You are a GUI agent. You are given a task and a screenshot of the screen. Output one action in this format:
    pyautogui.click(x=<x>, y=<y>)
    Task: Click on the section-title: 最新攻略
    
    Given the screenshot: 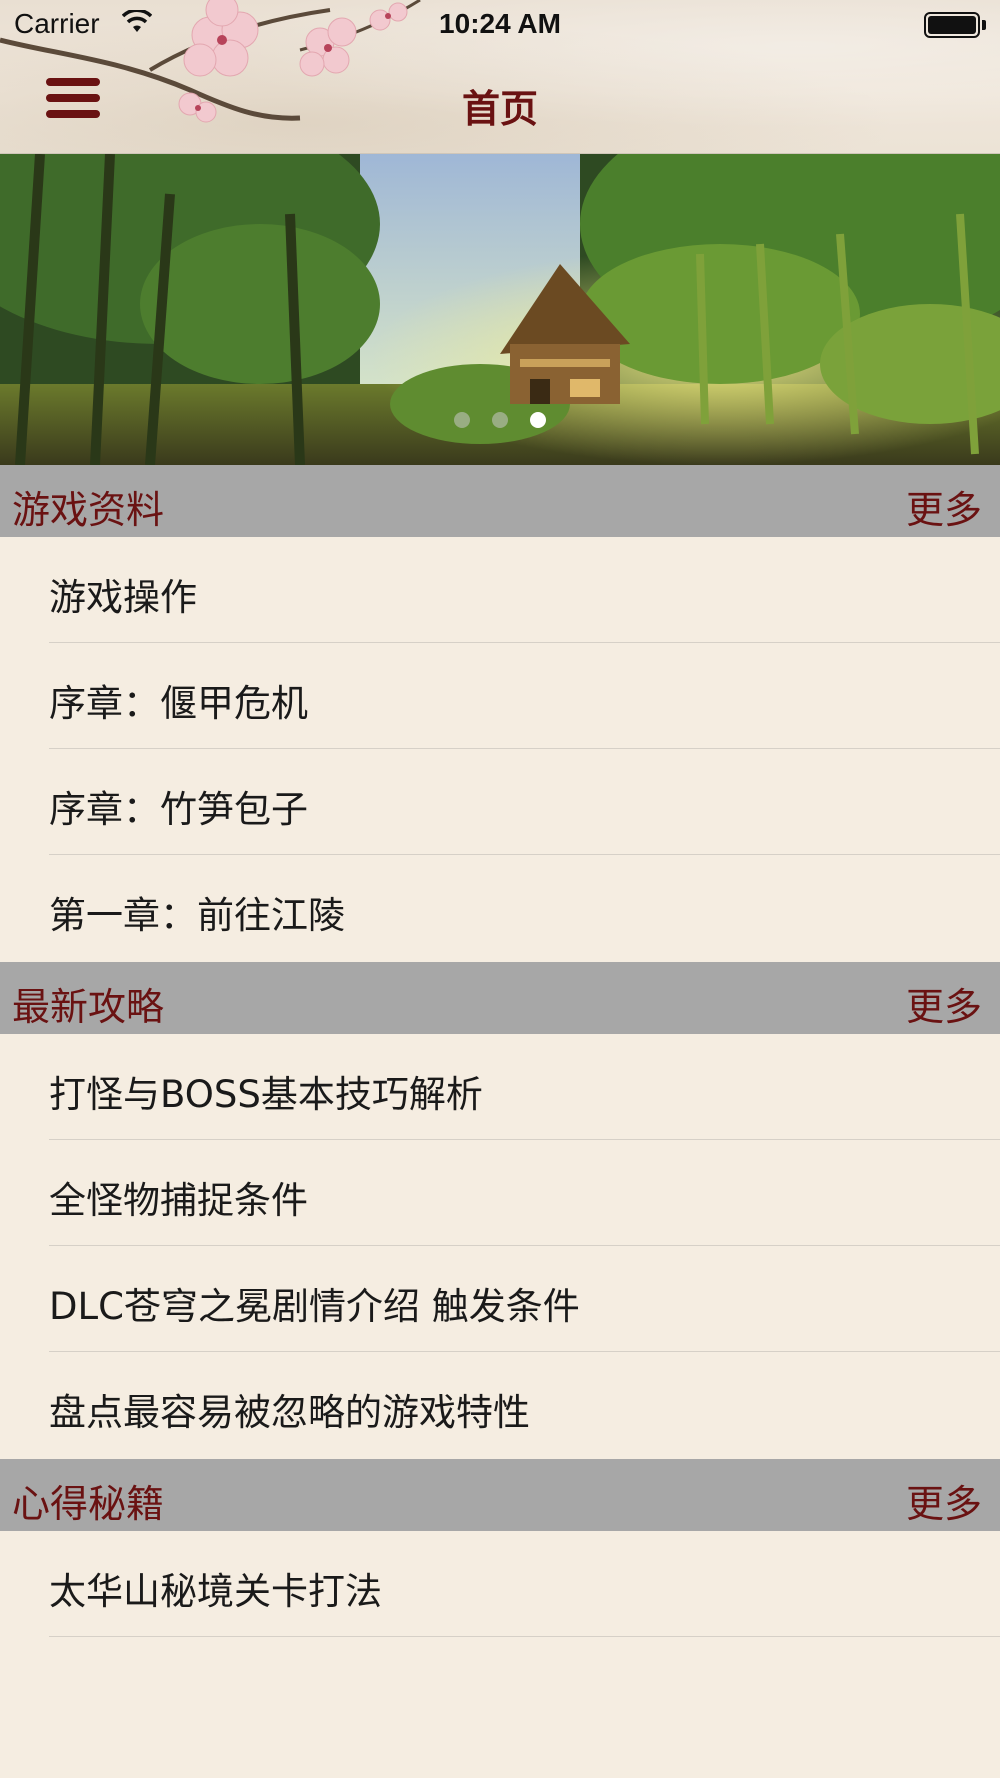 What is the action you would take?
    pyautogui.click(x=88, y=1007)
    